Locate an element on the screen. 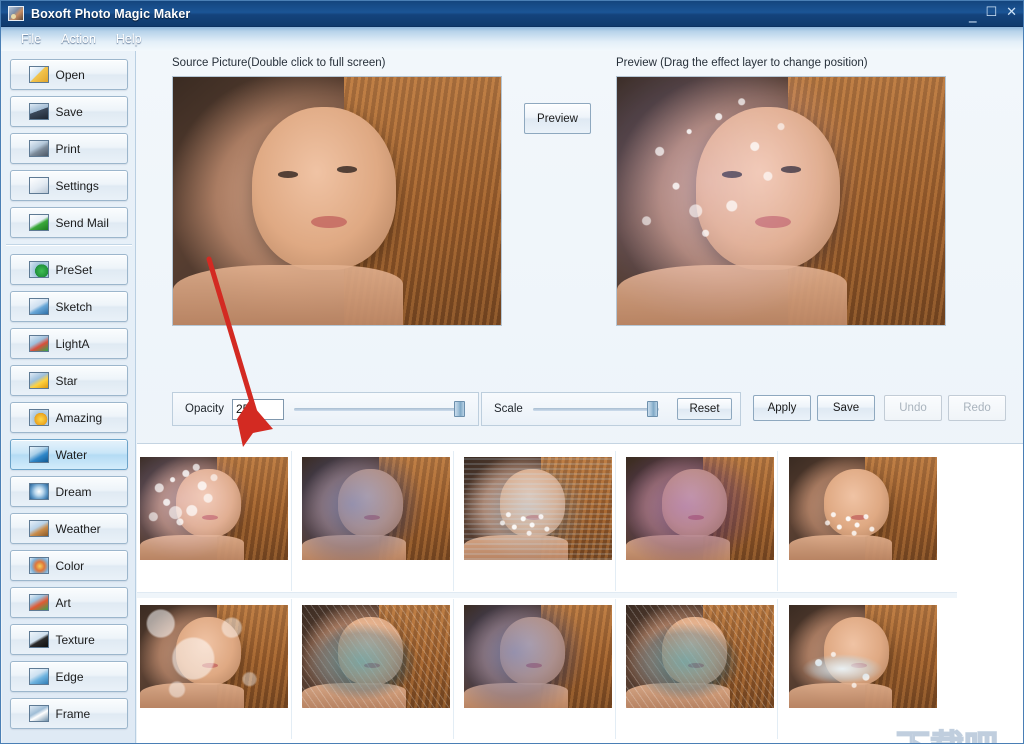 This screenshot has height=744, width=1024. sidebar-item-art: Art is located at coordinates (68, 602).